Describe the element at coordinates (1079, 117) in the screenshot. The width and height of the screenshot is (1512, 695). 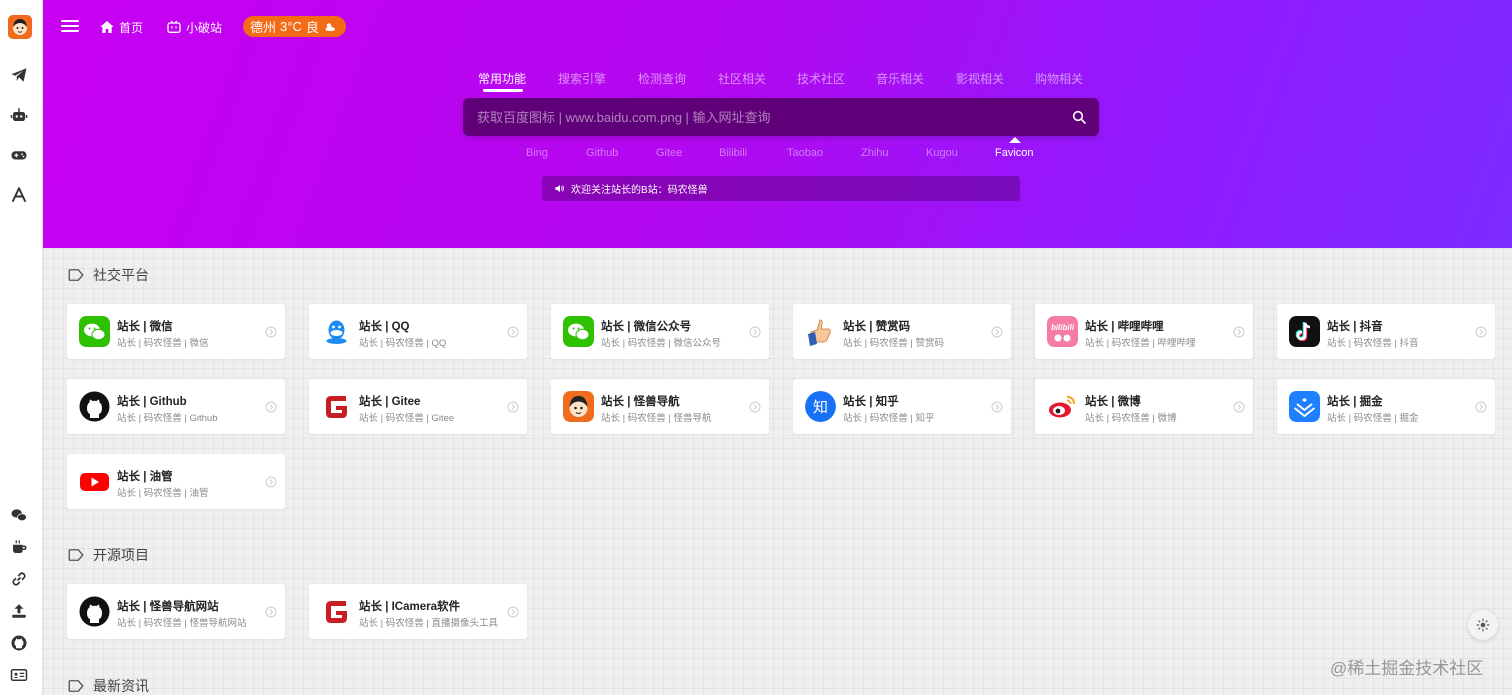
I see `search-icon` at that location.